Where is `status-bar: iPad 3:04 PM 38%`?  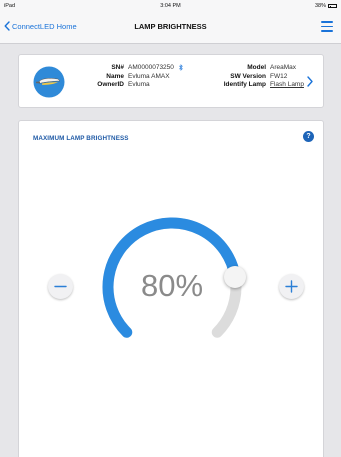
status-bar: iPad 3:04 PM 38% is located at coordinates (170, 6).